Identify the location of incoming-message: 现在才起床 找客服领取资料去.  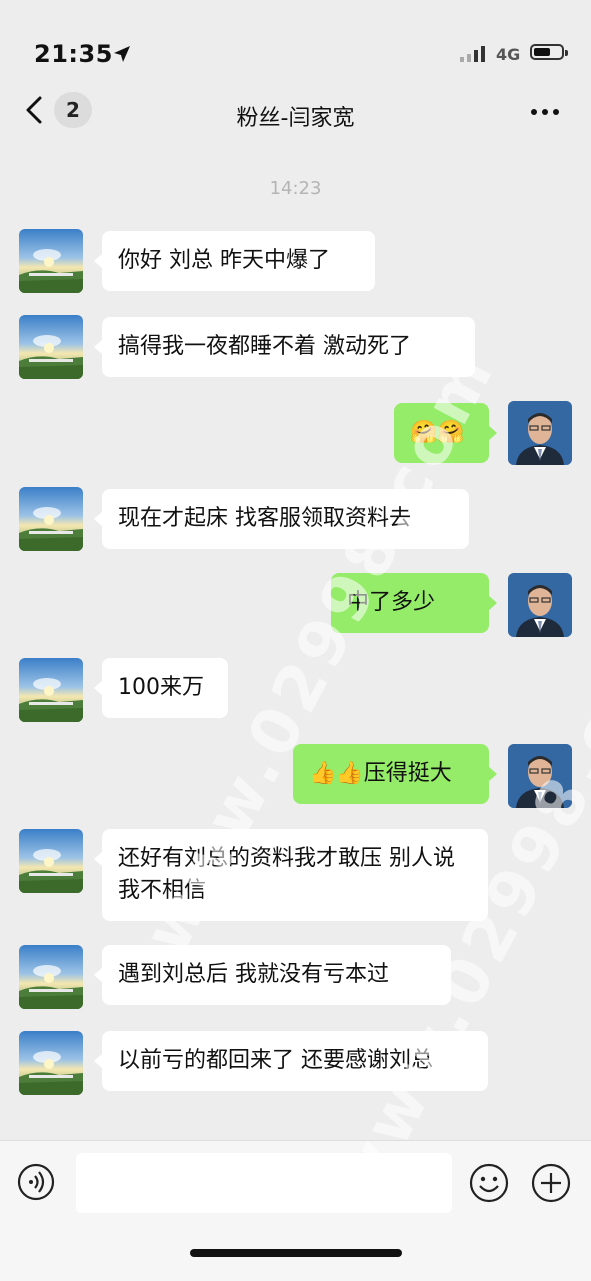
(281, 519).